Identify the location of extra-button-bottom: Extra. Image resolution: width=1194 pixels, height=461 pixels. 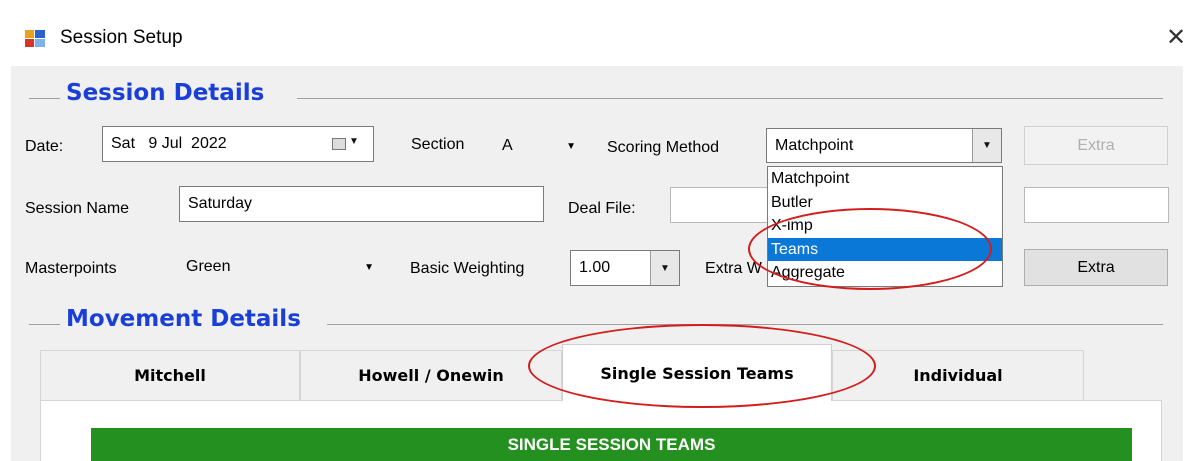
(1096, 267).